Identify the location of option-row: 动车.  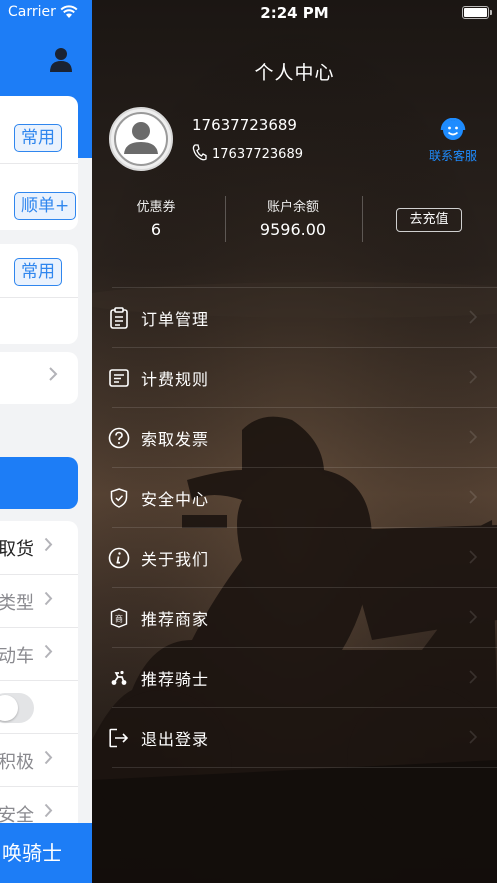
(26, 654).